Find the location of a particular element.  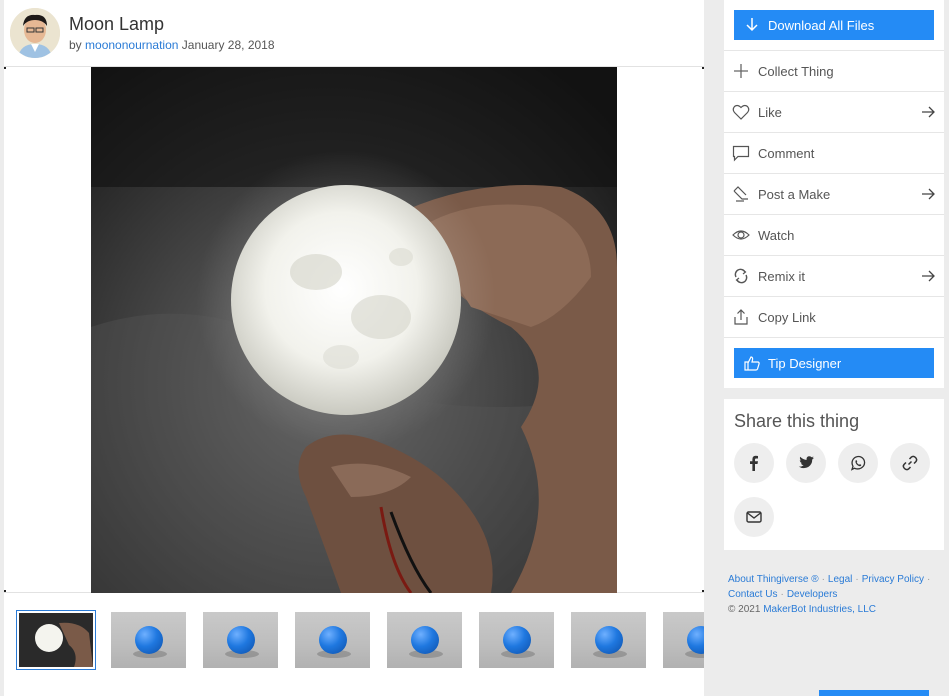

byline: by moononournation January 28, 2018 is located at coordinates (172, 45).